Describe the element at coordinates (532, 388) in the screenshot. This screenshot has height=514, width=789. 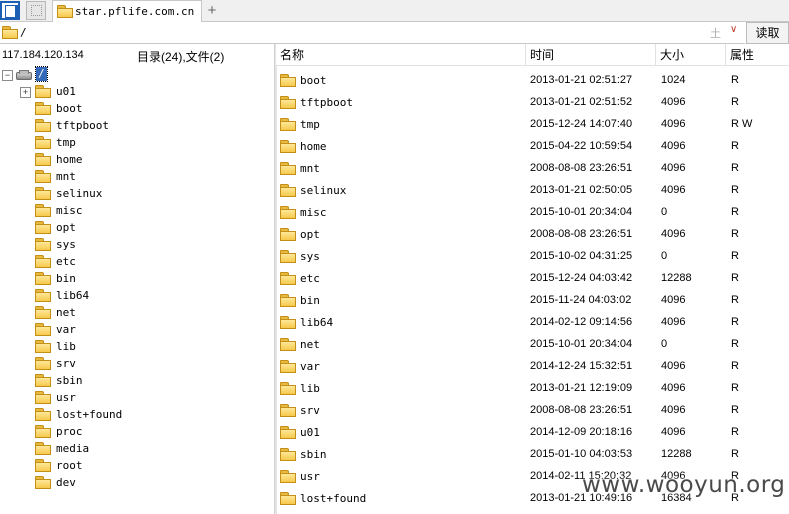
I see `file-row: lib 2013-01-21 12:19:09 4096 R` at that location.